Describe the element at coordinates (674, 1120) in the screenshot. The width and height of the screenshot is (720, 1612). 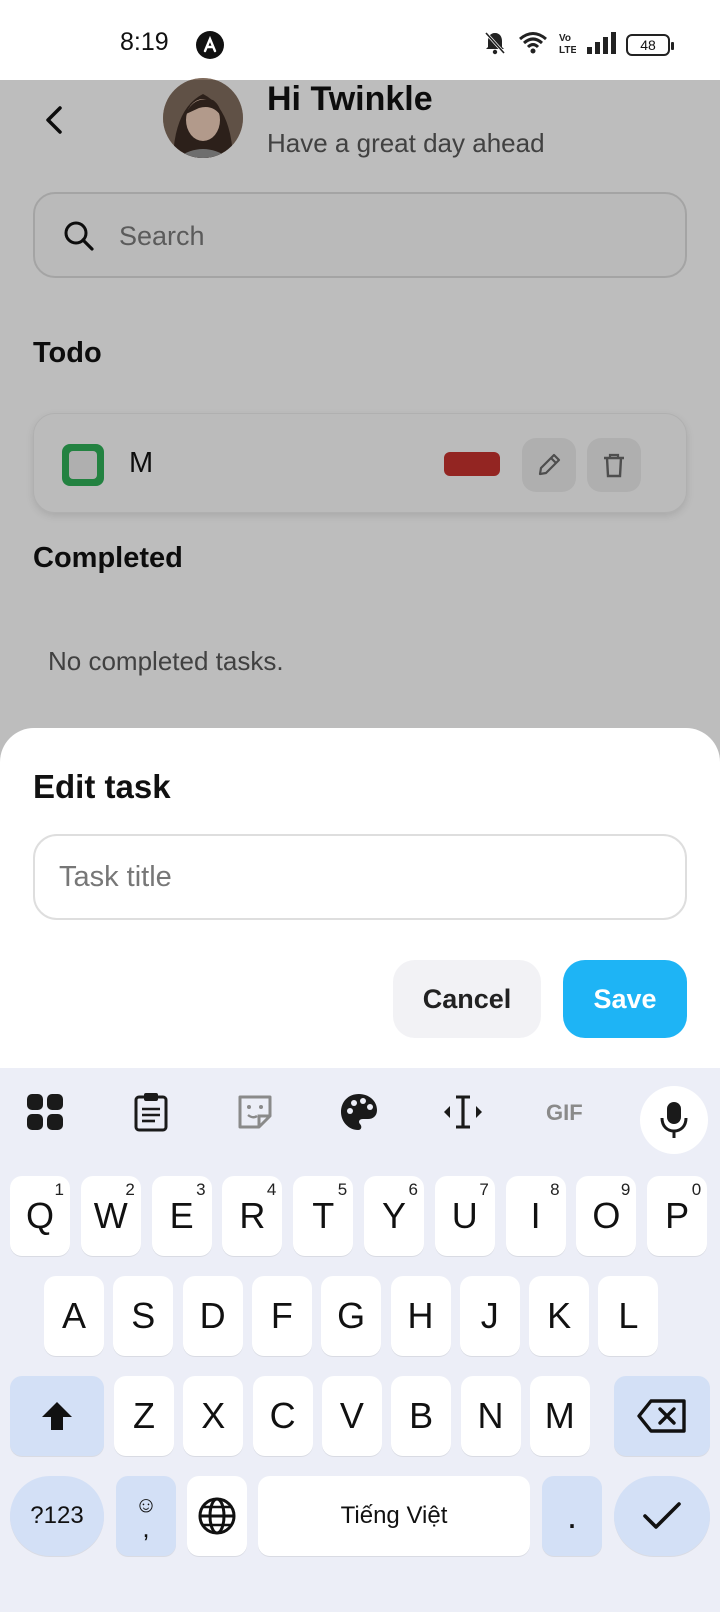
I see `mic-icon` at that location.